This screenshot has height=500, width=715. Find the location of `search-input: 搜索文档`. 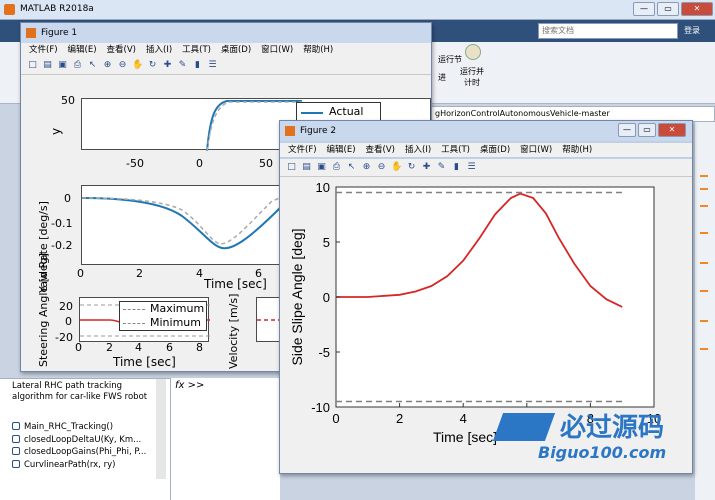

search-input: 搜索文档 is located at coordinates (608, 31).